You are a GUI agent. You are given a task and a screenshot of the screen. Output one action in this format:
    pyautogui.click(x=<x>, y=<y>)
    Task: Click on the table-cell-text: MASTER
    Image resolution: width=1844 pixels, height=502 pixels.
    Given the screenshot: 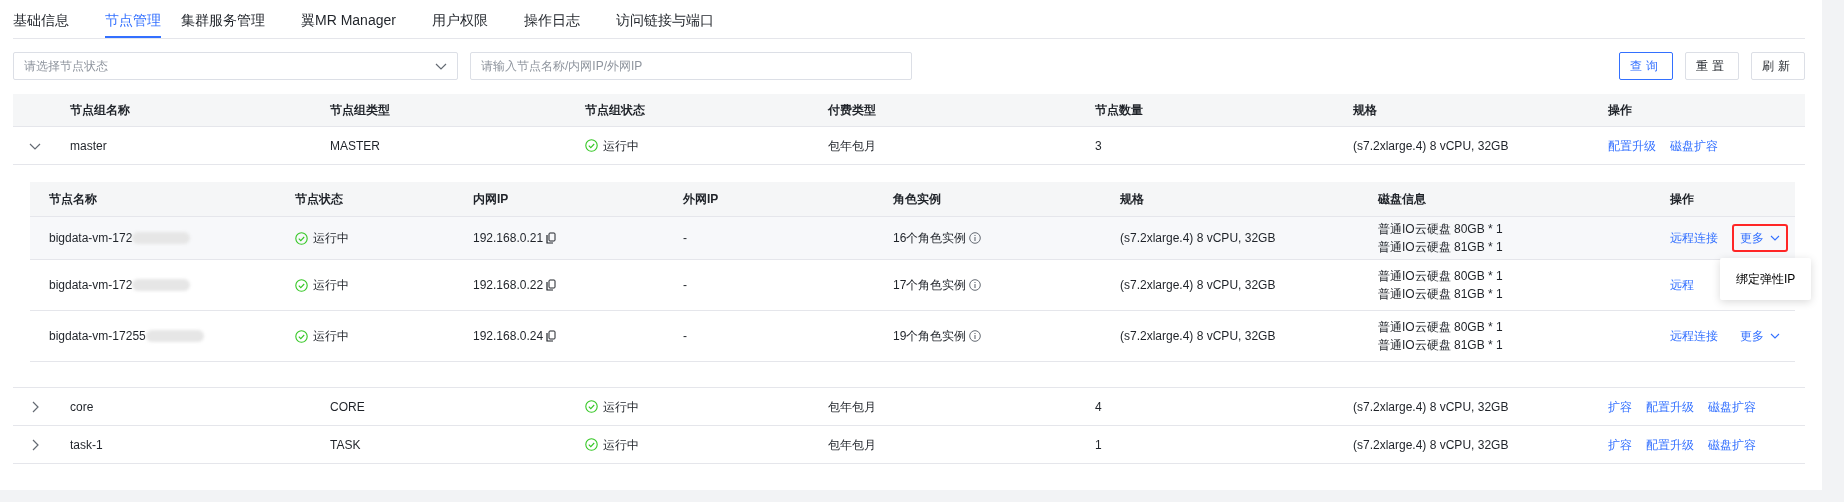 What is the action you would take?
    pyautogui.click(x=355, y=146)
    